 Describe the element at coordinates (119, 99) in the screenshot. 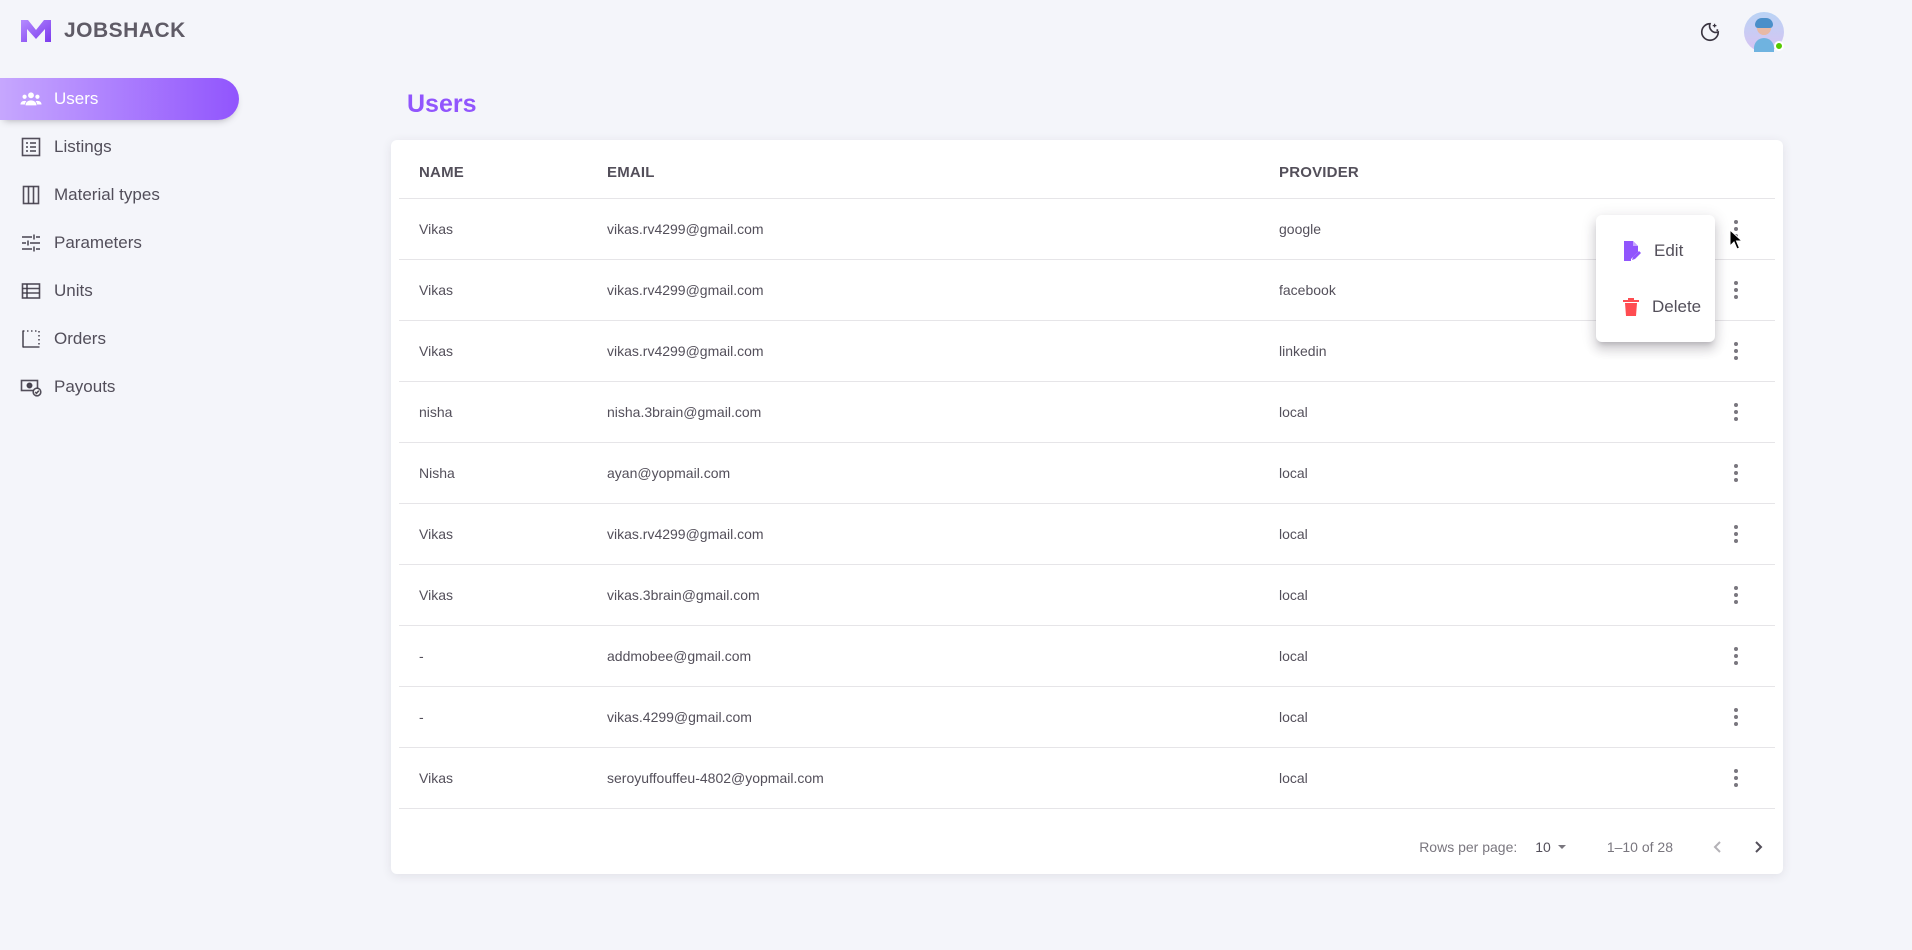

I see `sidebar-item-users: Users` at that location.